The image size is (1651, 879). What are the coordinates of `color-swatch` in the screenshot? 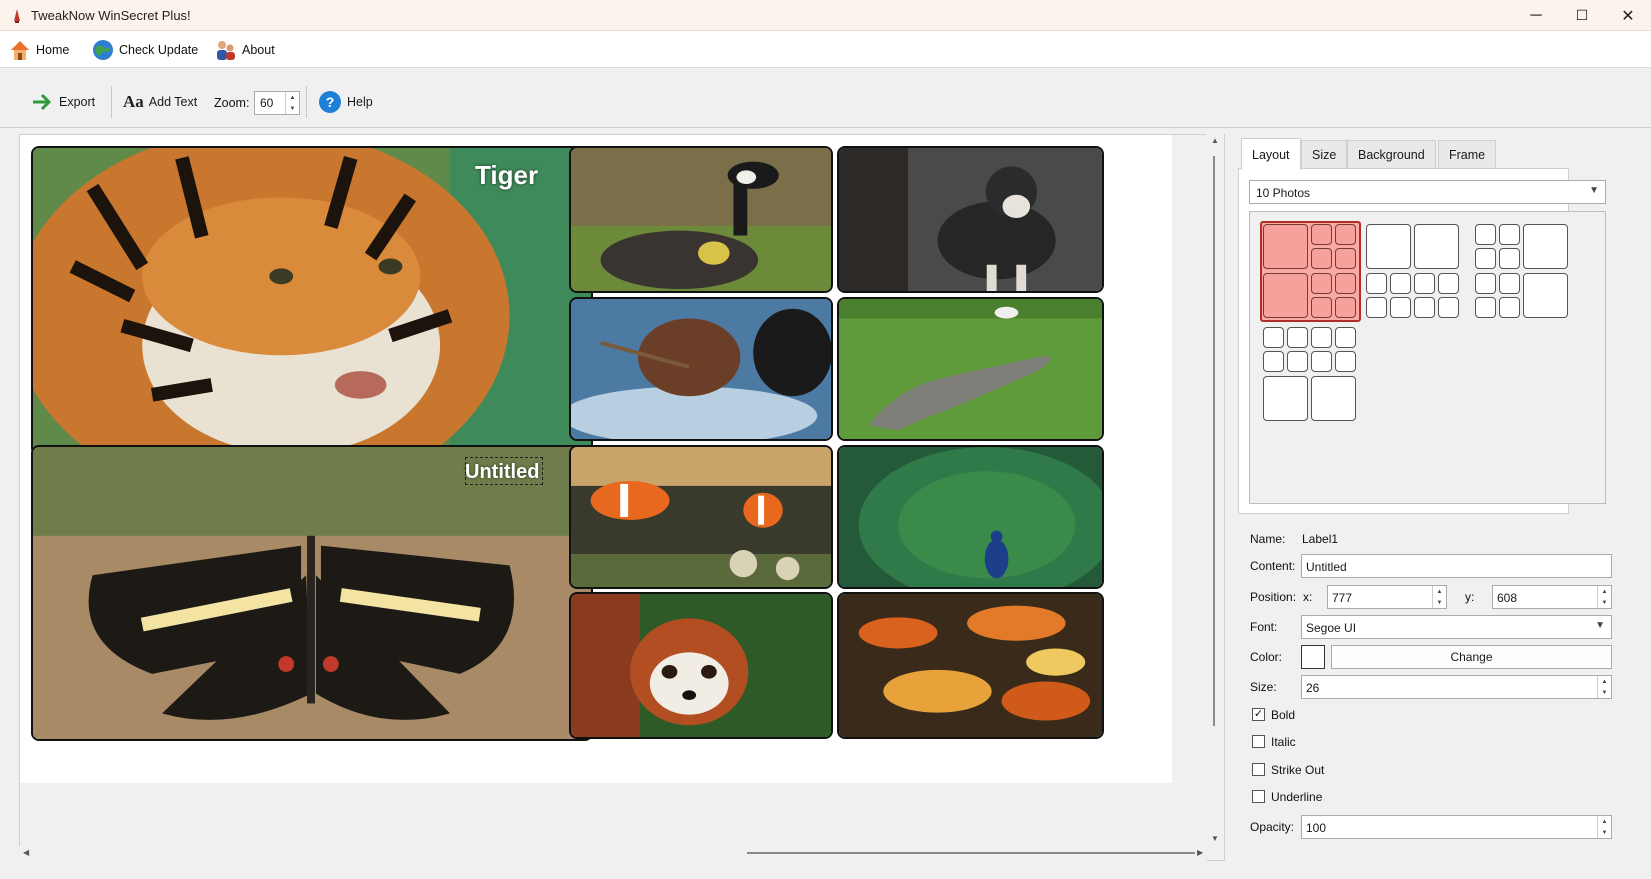 It's located at (1313, 657).